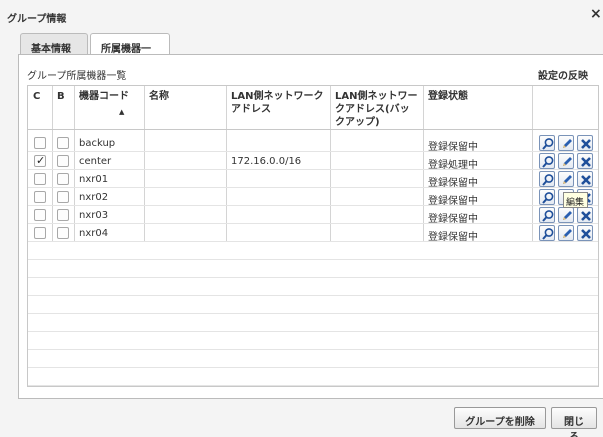 This screenshot has height=437, width=603. What do you see at coordinates (37, 19) in the screenshot?
I see `dialog-title: グループ情報` at bounding box center [37, 19].